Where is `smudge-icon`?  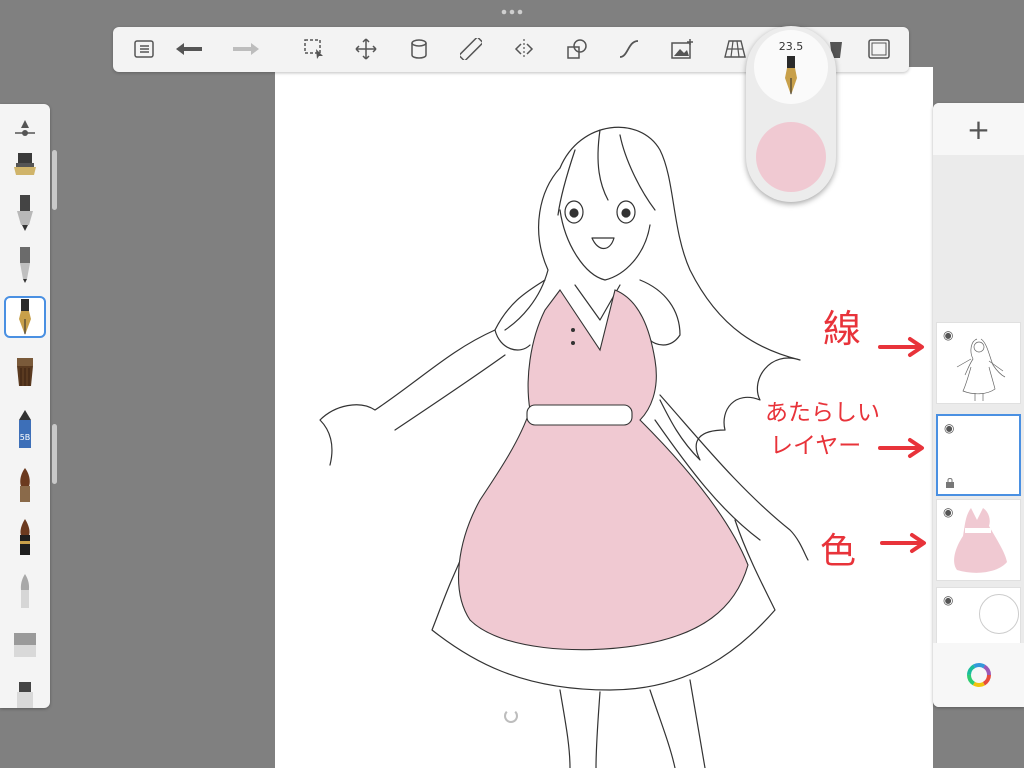
smudge-icon is located at coordinates (25, 695).